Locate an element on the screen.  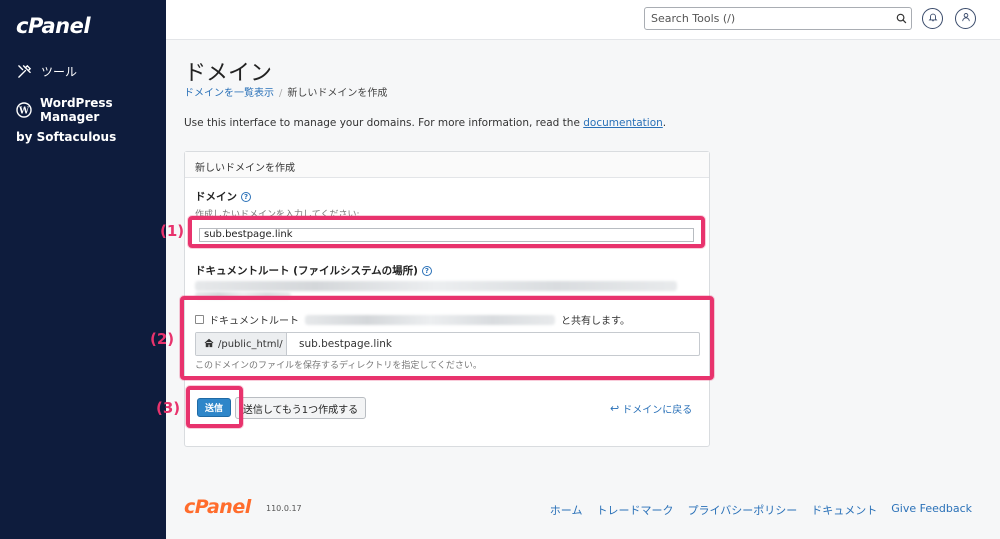
sidebar-item-wordpress-manager: W WordPress Manager by Softaculous is located at coordinates (91, 120).